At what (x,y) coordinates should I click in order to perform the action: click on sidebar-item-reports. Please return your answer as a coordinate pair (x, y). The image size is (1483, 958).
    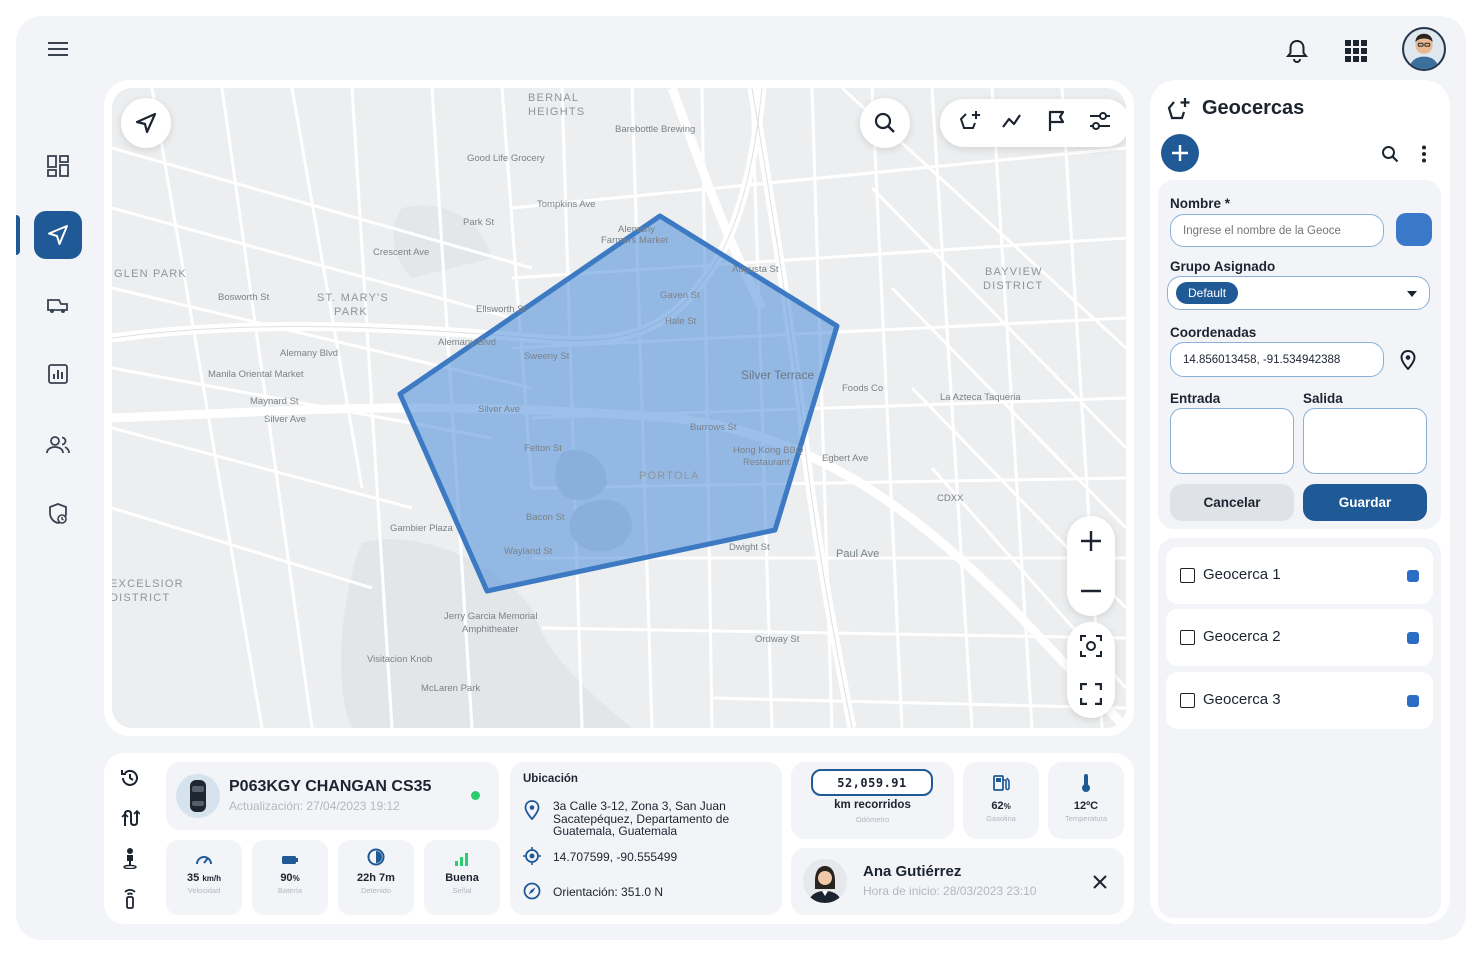
    Looking at the image, I should click on (58, 374).